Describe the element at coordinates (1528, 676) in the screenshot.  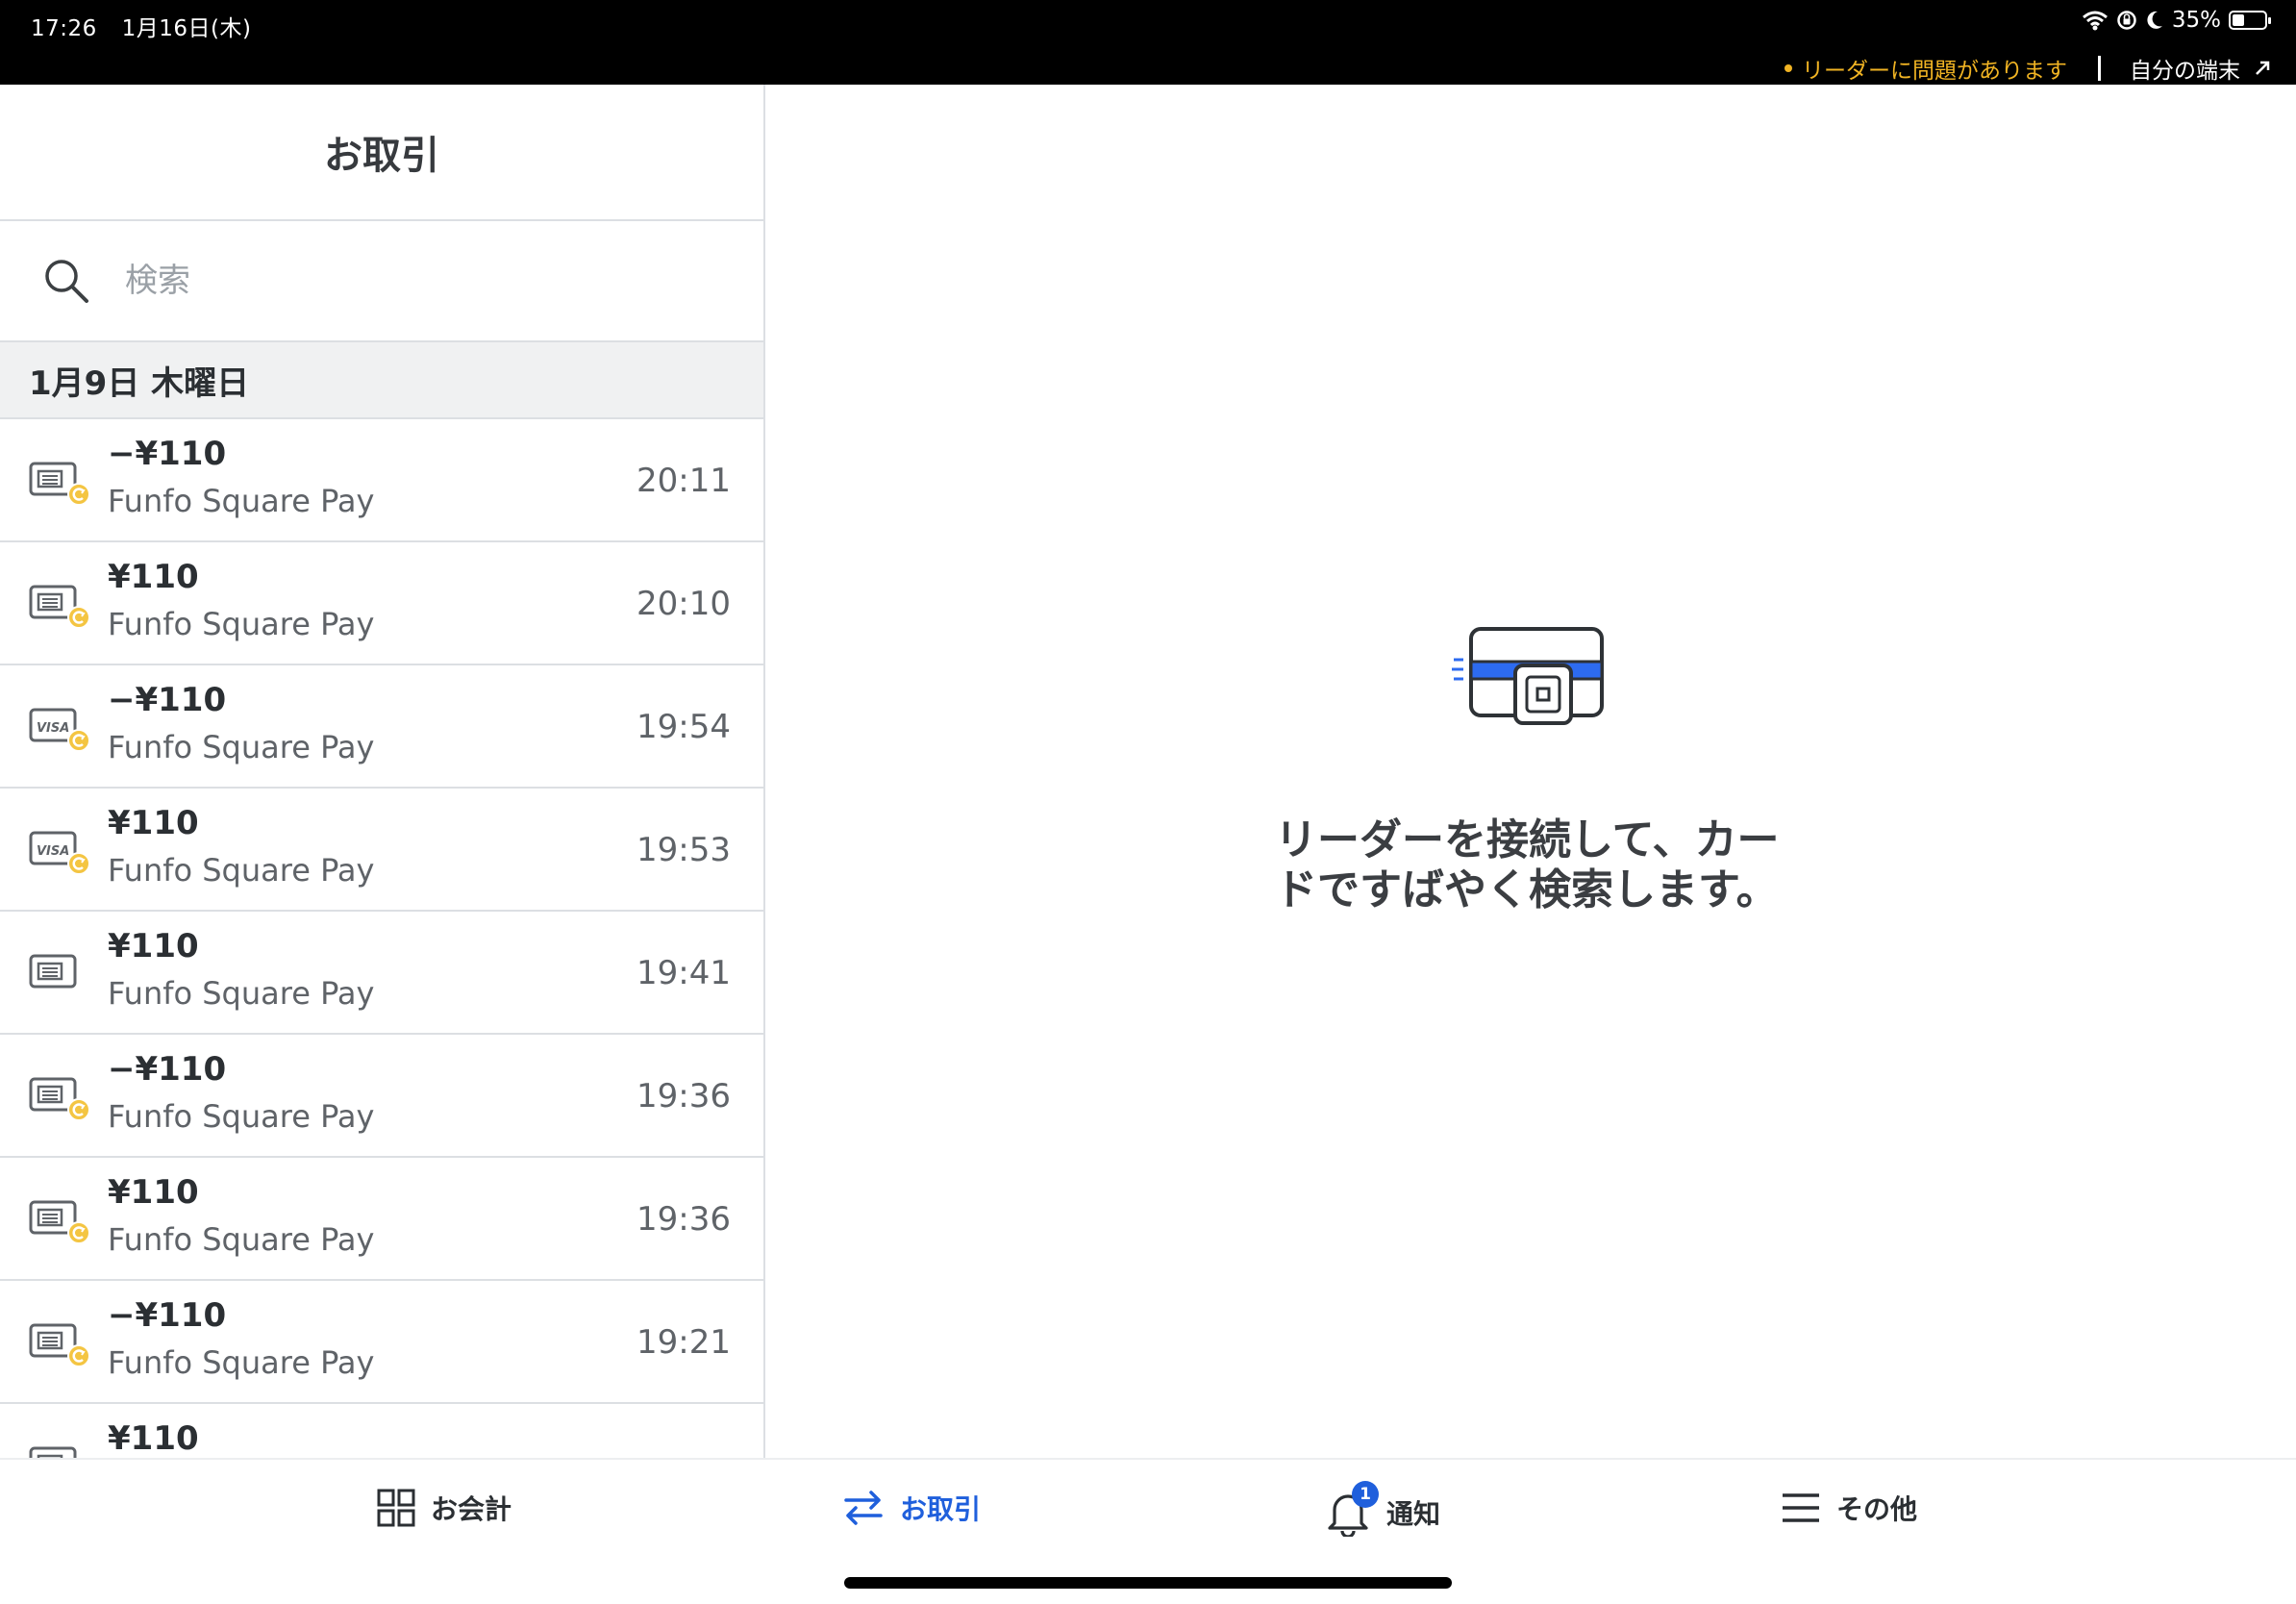
I see `card-reader-icon` at that location.